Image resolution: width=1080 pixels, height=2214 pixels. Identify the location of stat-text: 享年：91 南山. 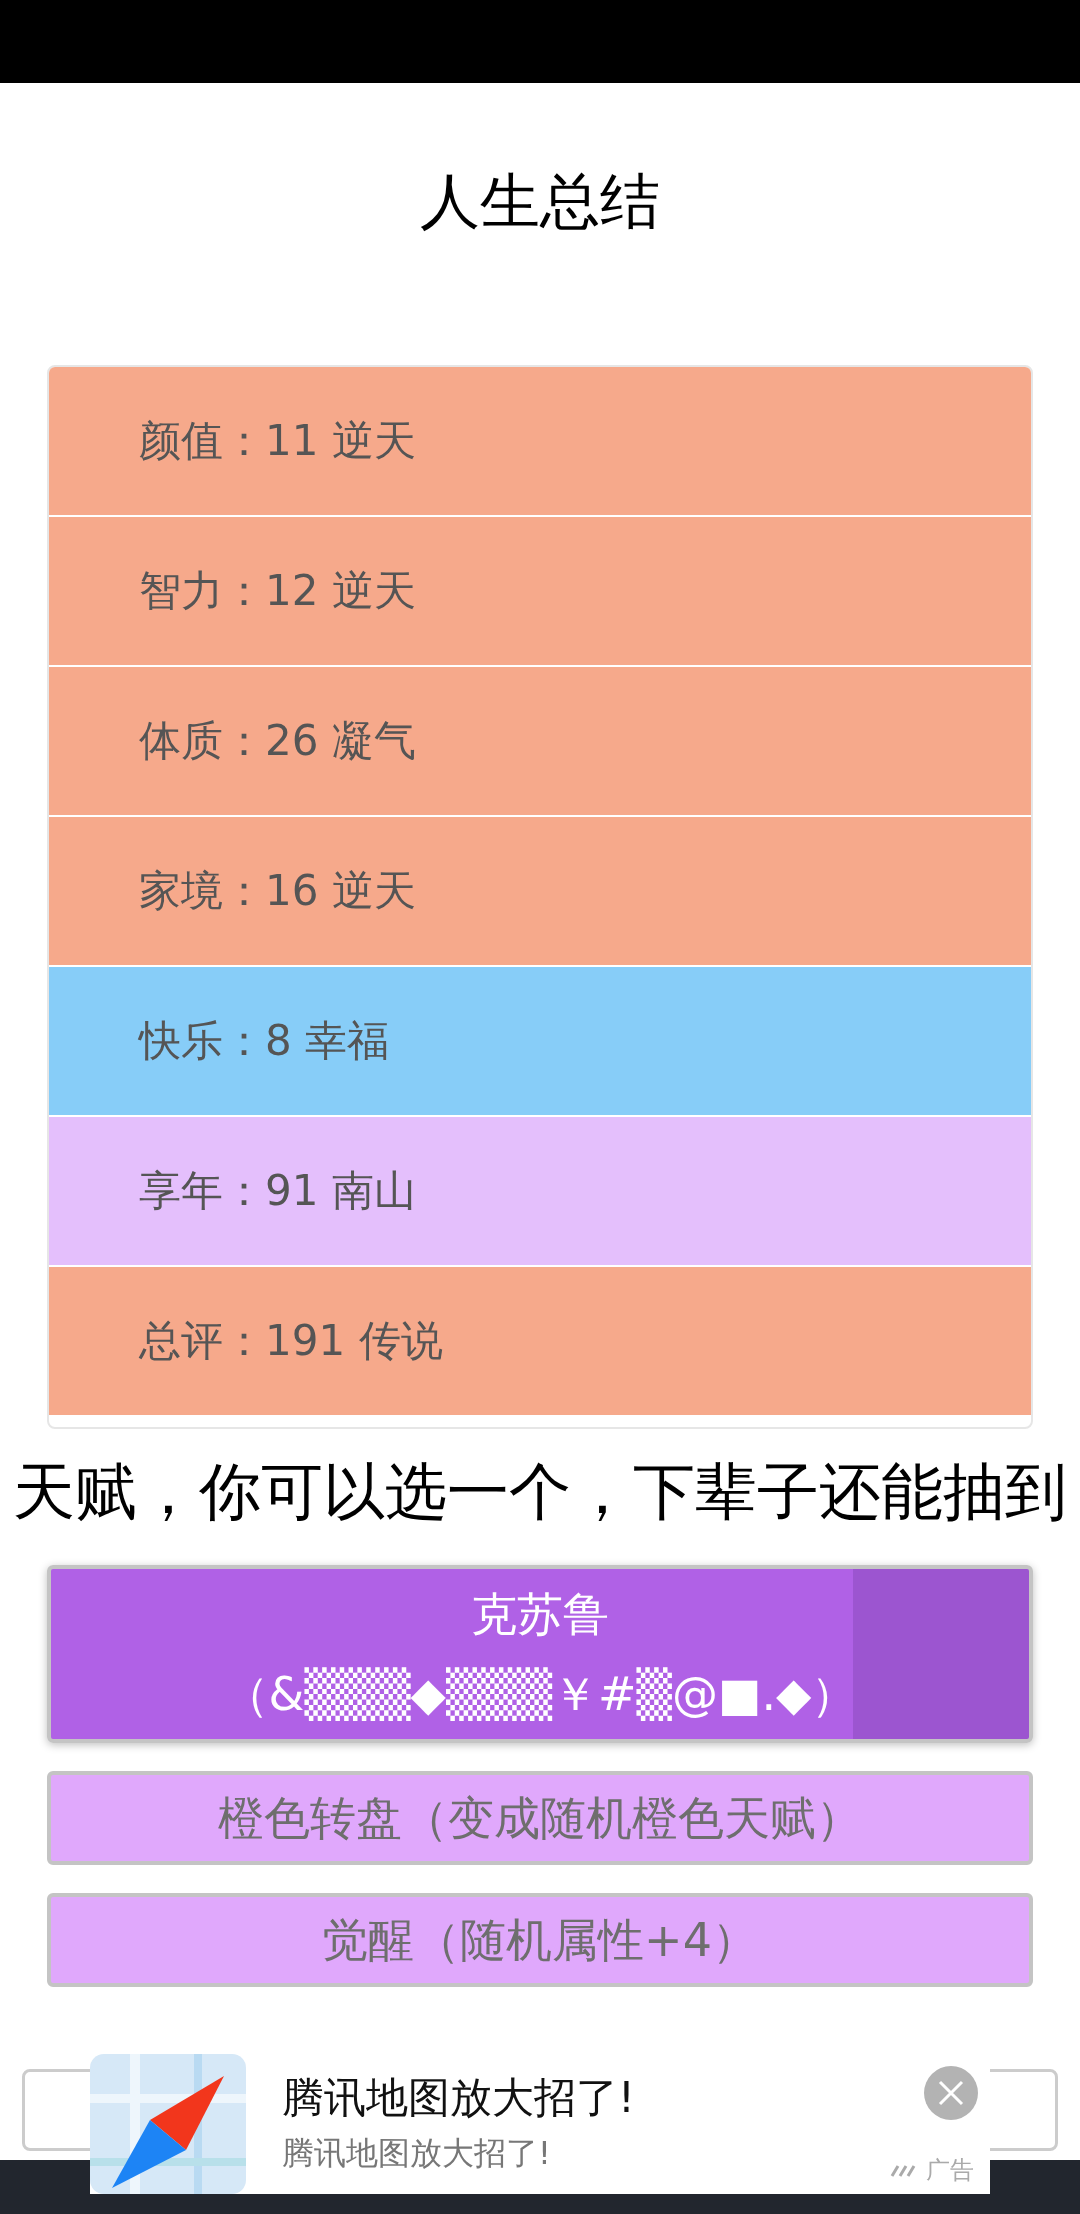
(277, 1191).